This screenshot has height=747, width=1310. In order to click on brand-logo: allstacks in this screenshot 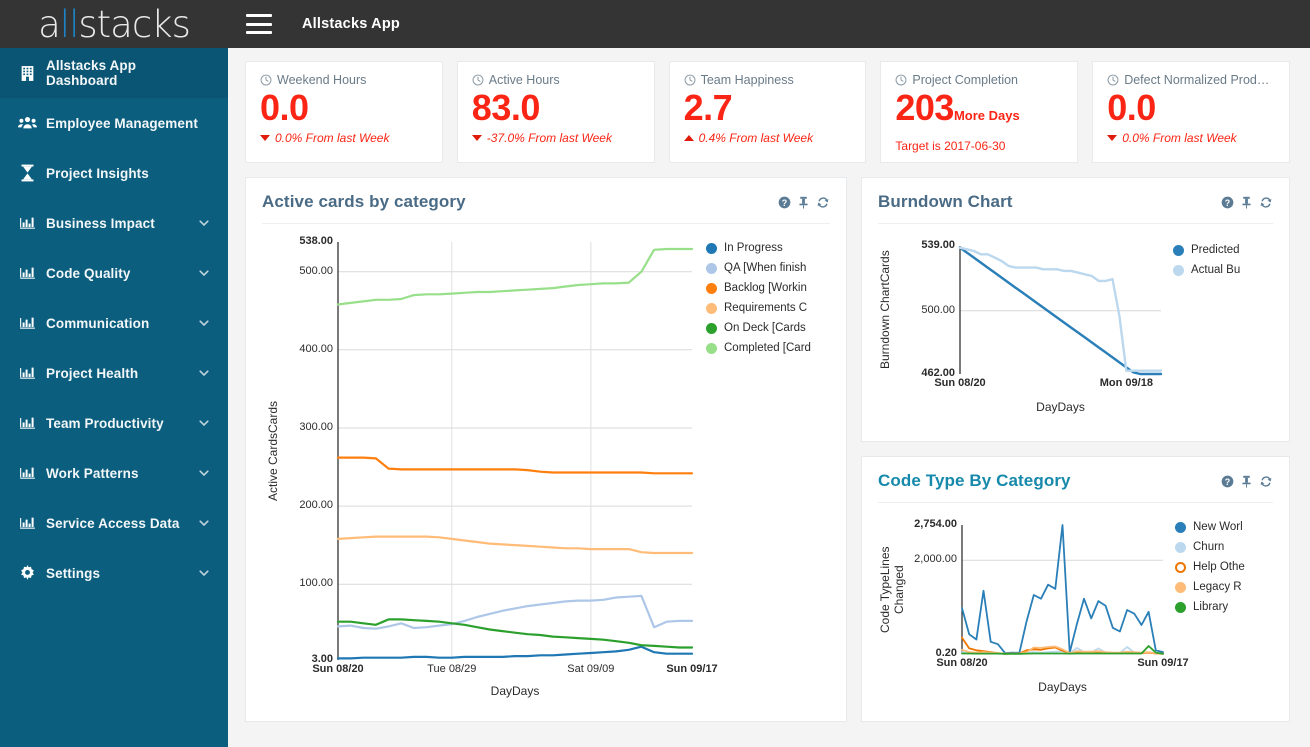, I will do `click(114, 24)`.